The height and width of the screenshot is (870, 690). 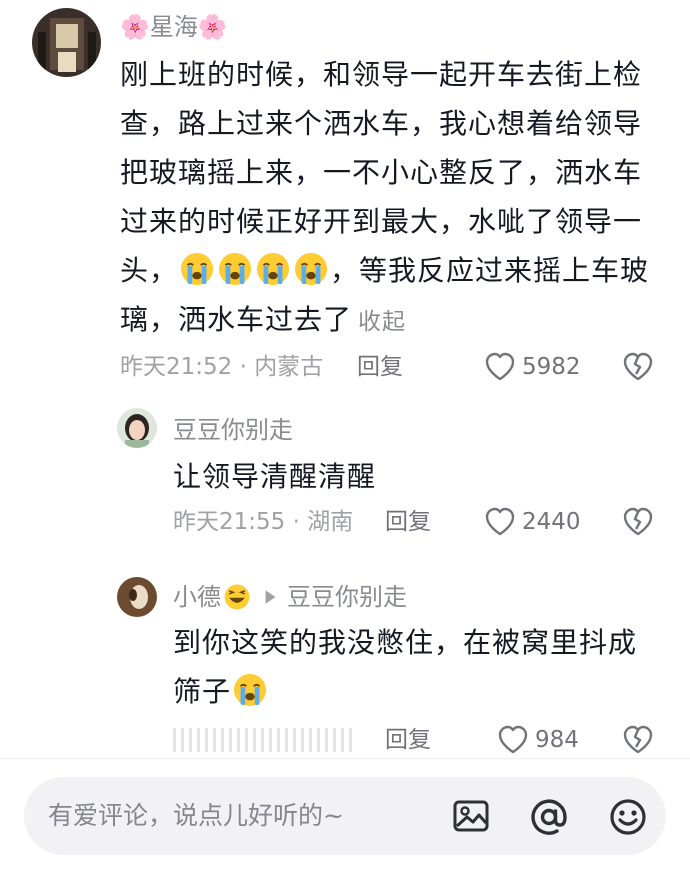 What do you see at coordinates (237, 597) in the screenshot?
I see `laugh-emoji-icon` at bounding box center [237, 597].